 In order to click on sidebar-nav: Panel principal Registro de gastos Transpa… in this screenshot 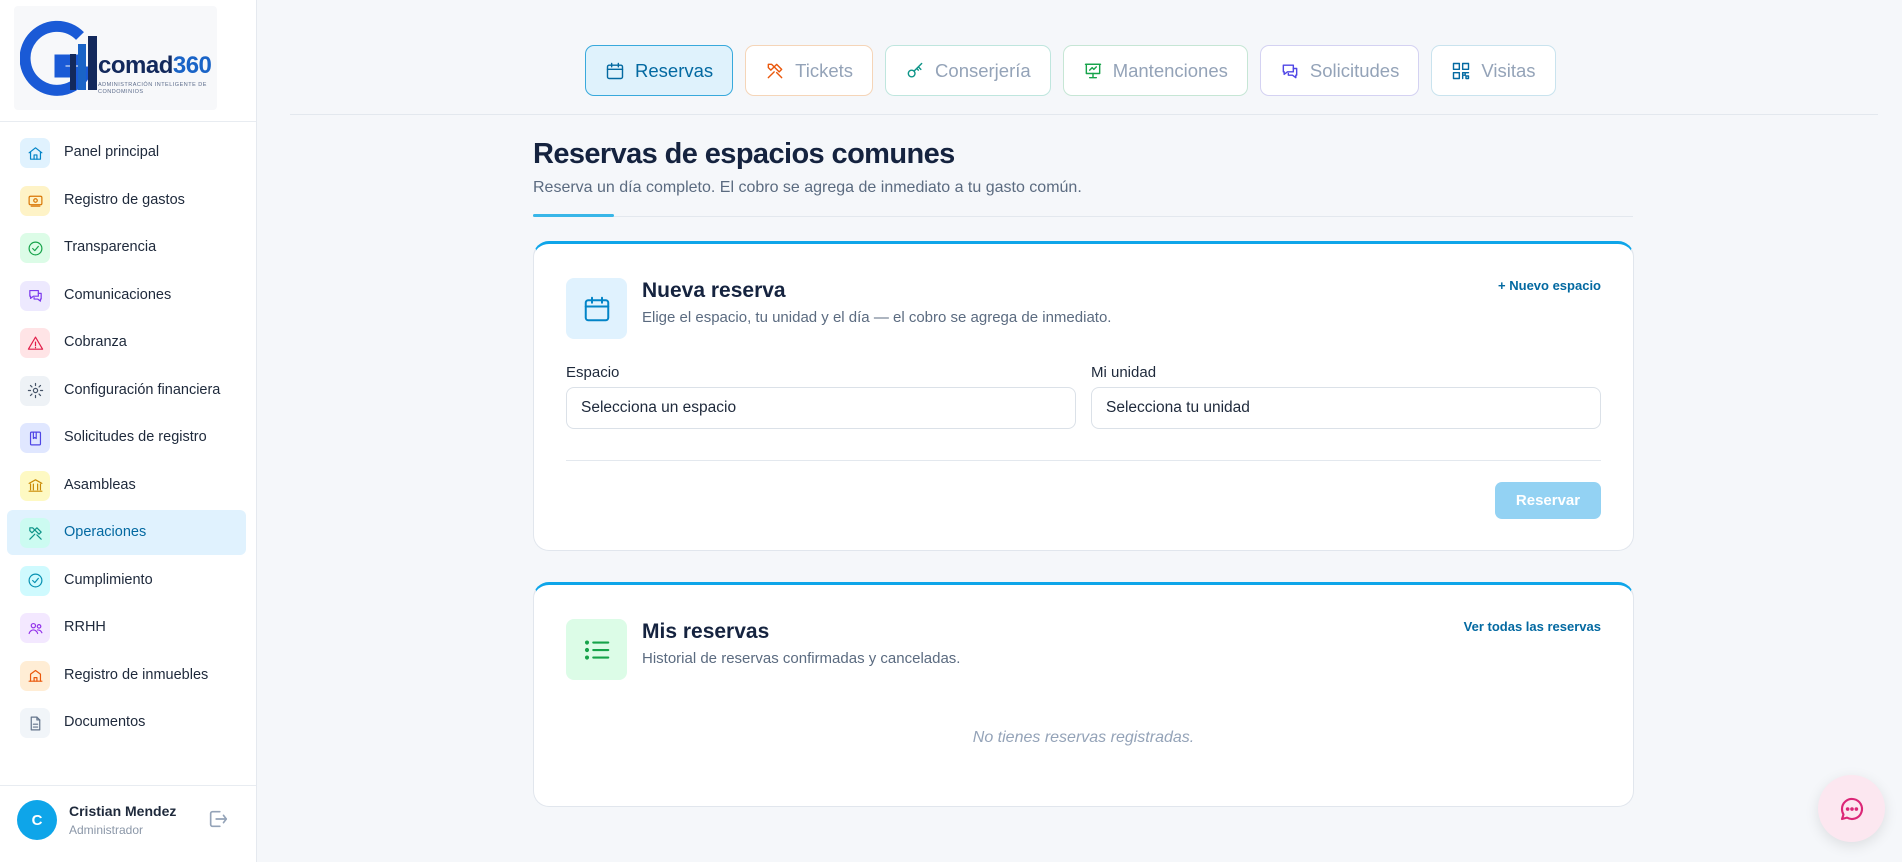, I will do `click(126, 439)`.